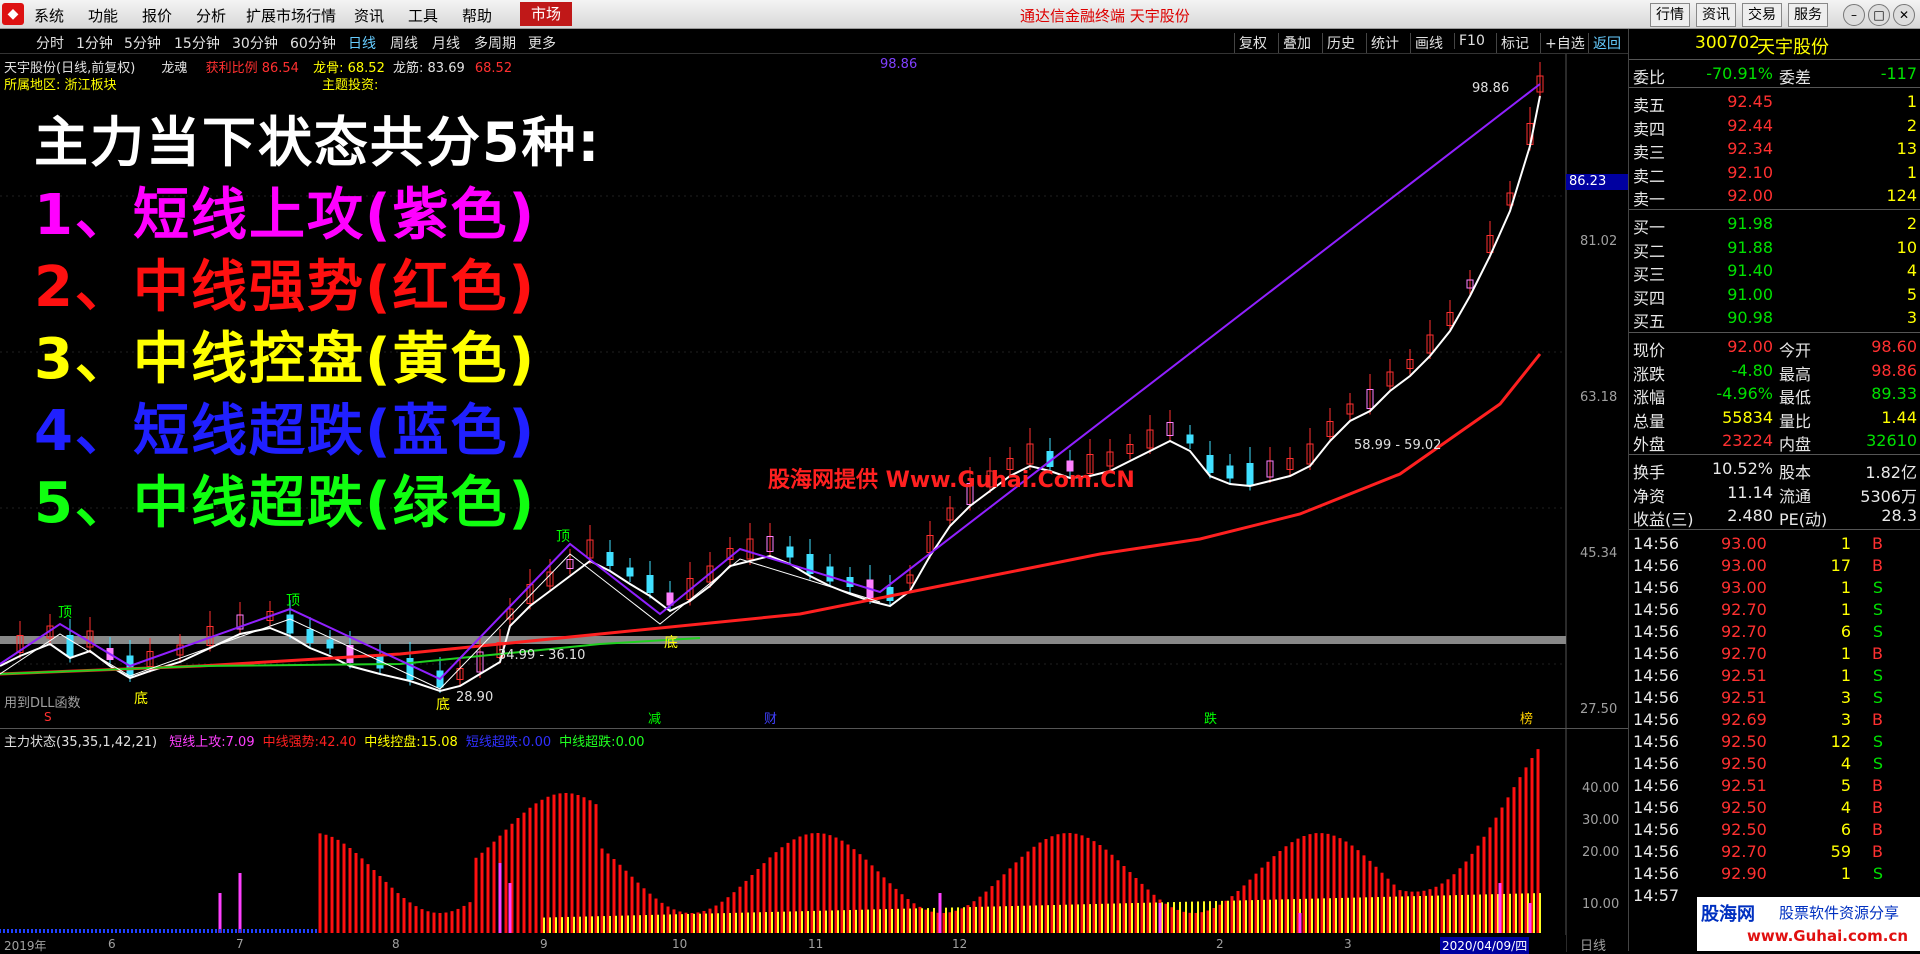  I want to click on menu-item: 报价, so click(157, 15).